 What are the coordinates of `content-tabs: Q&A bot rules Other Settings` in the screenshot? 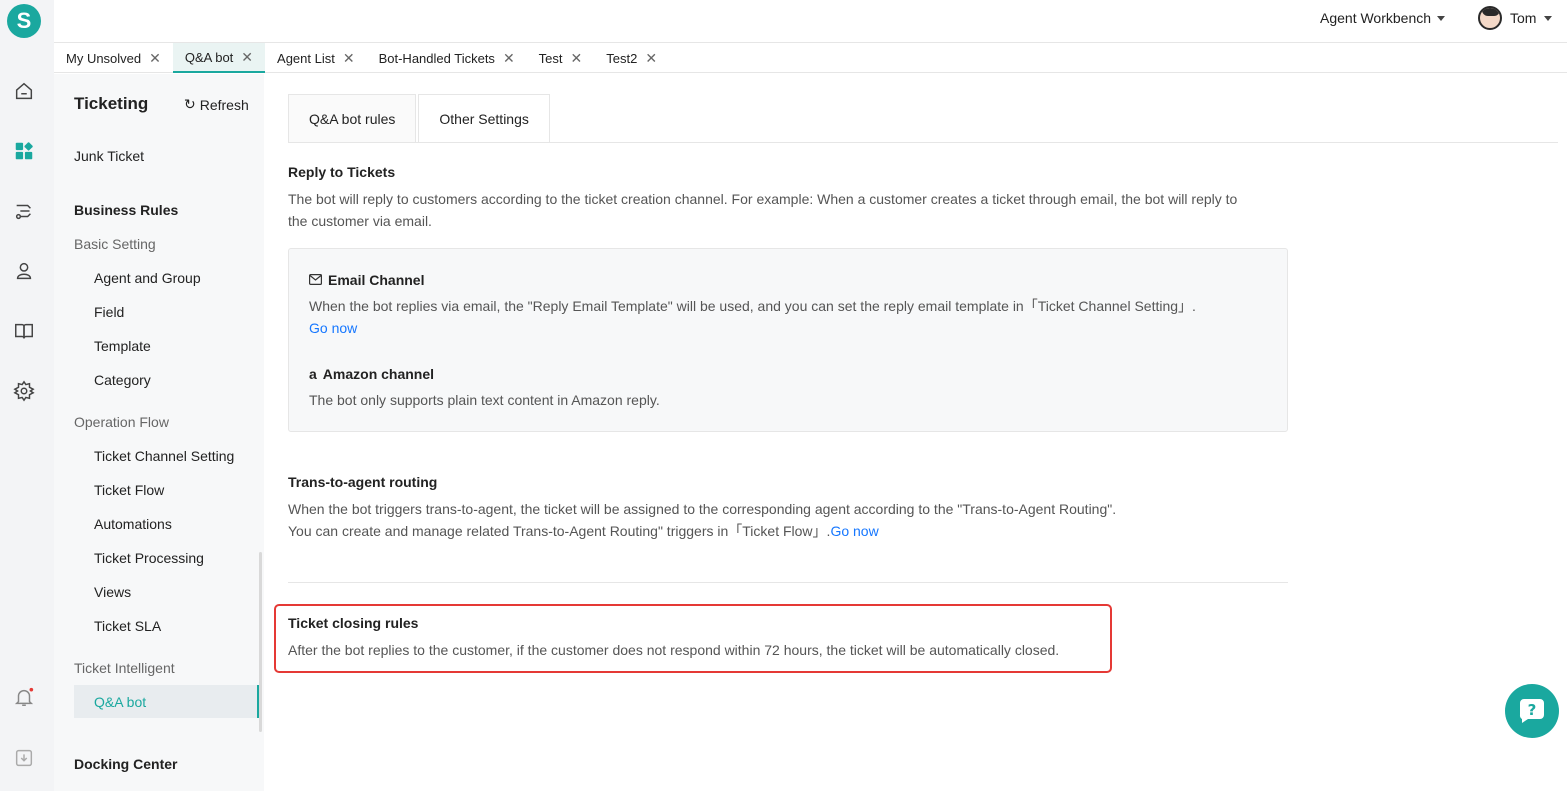 It's located at (420, 118).